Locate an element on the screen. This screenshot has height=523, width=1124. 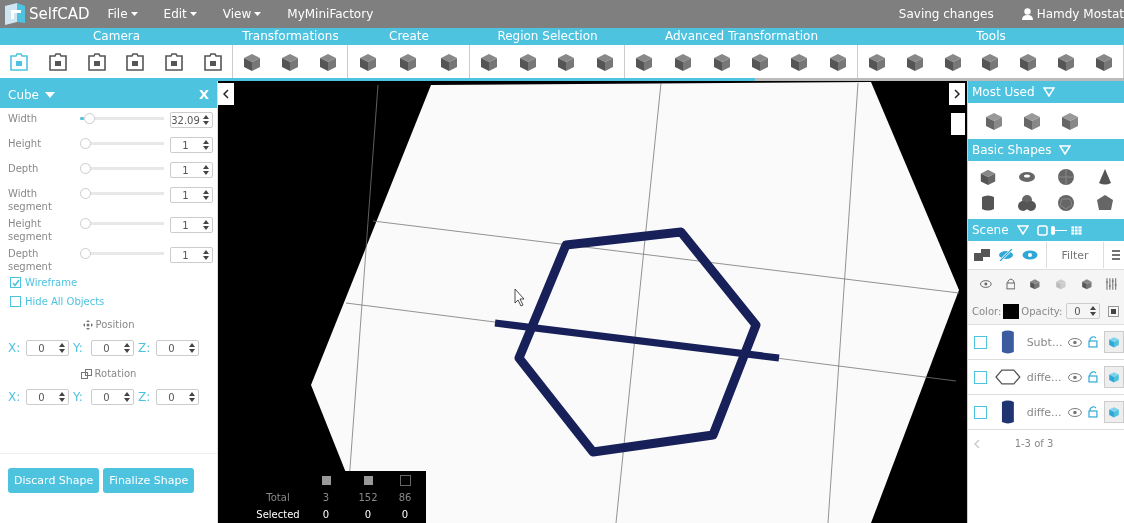
number-field: 32.09 is located at coordinates (191, 120).